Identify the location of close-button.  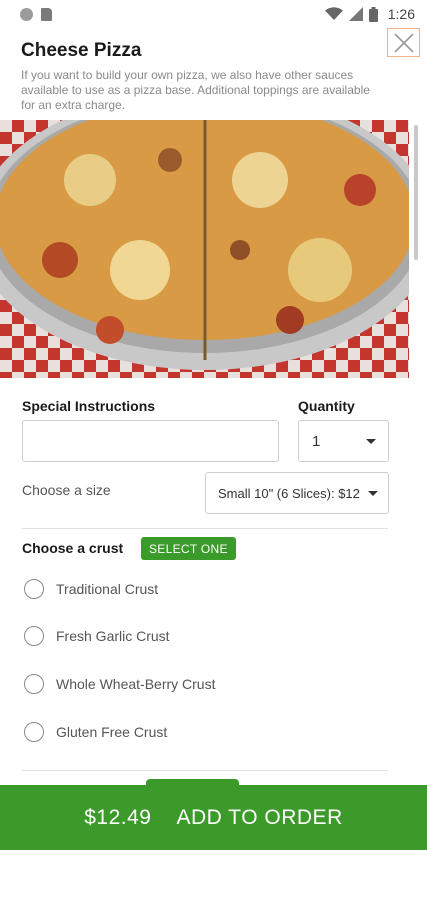
(403, 42).